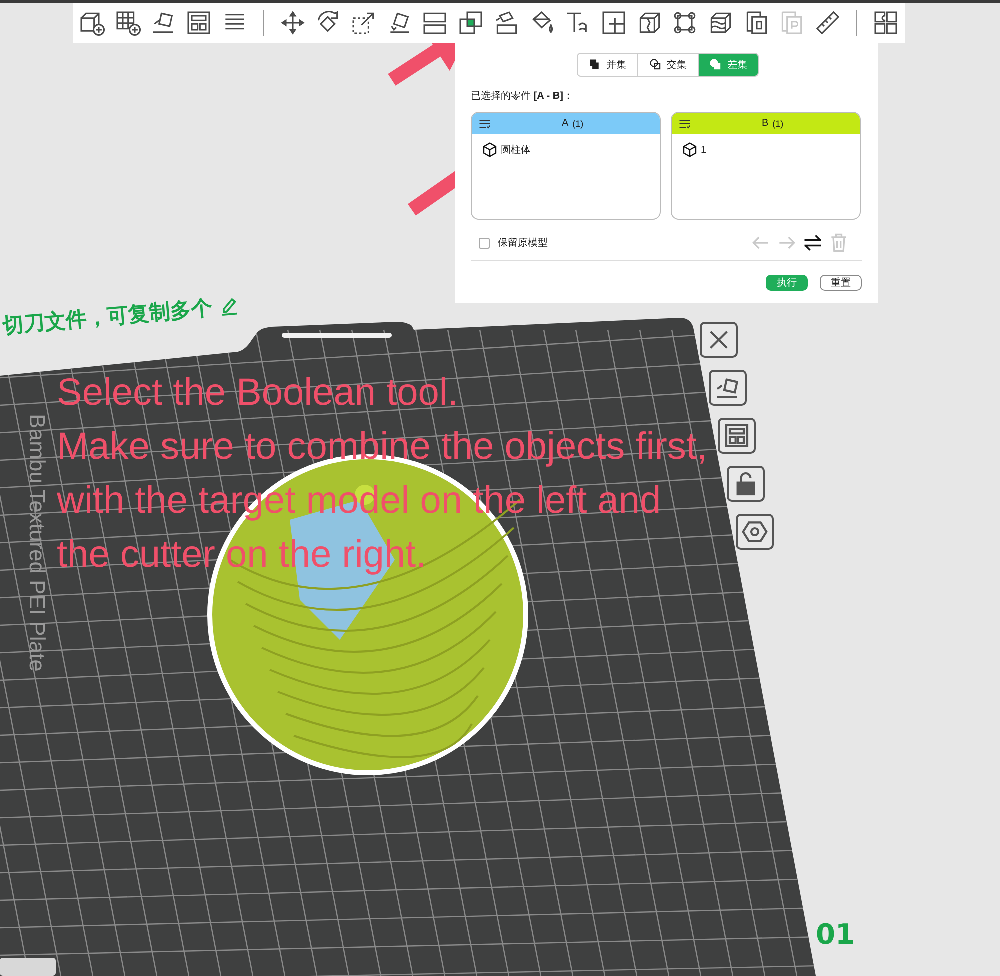 This screenshot has height=976, width=1000. What do you see at coordinates (37, 543) in the screenshot?
I see `plate-label: Bambu Textured PEI Plate` at bounding box center [37, 543].